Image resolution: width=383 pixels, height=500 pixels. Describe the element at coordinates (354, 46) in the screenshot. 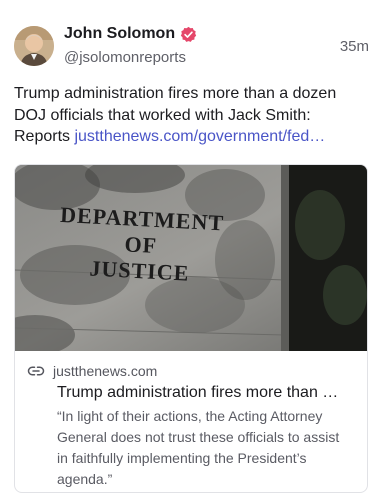

I see `post-timestamp: 35m` at that location.